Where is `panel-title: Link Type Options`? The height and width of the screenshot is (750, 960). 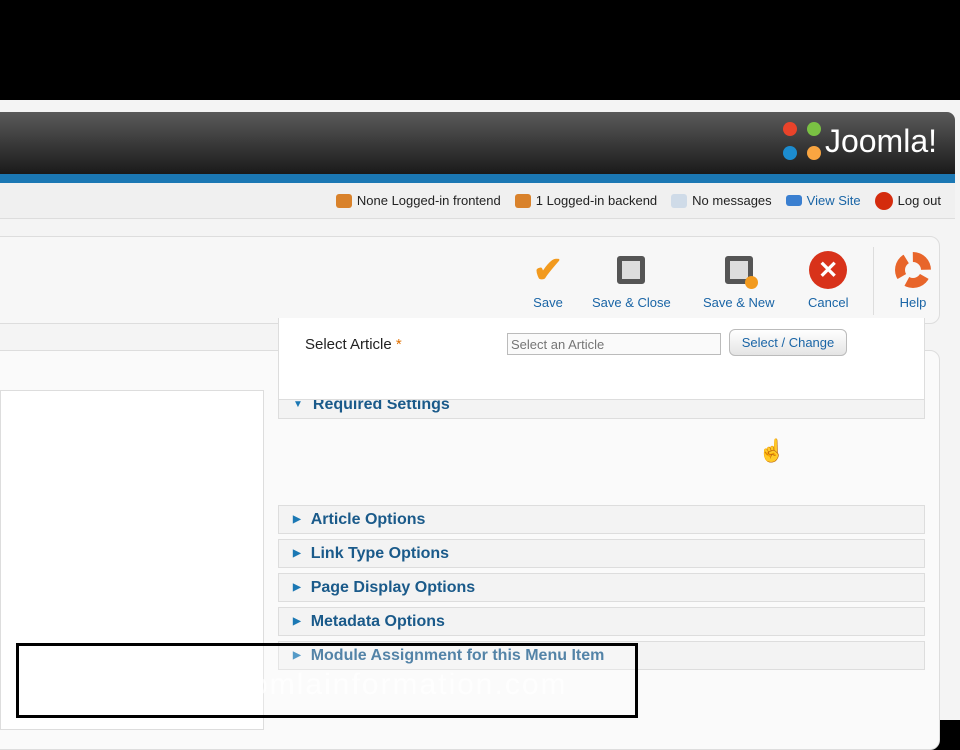 panel-title: Link Type Options is located at coordinates (380, 553).